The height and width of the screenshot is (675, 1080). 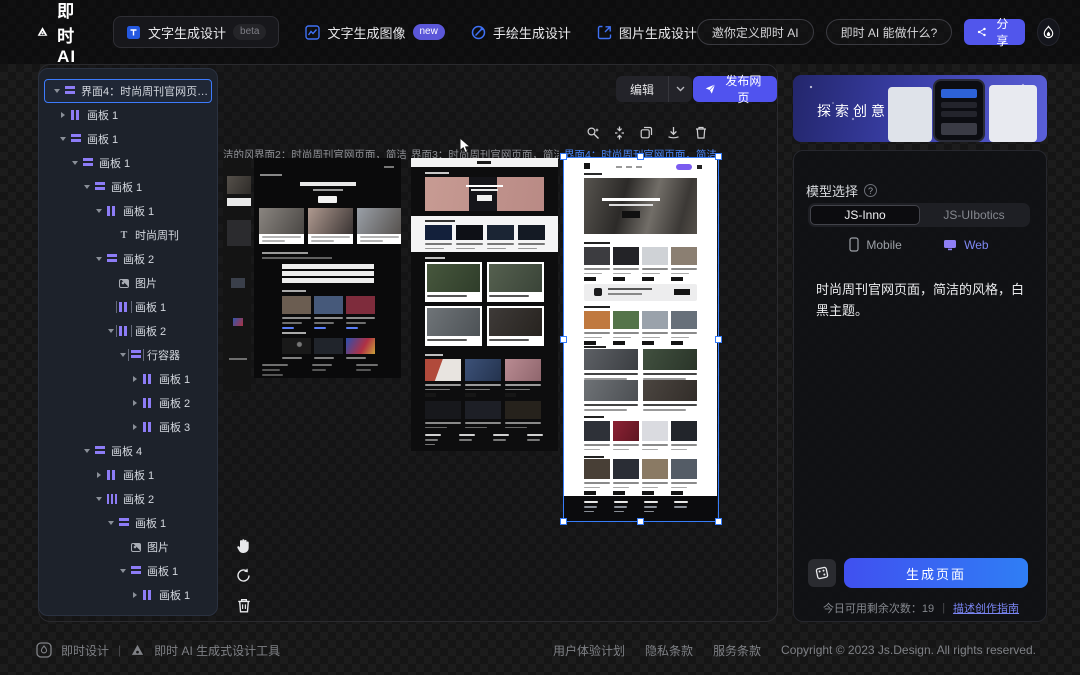 What do you see at coordinates (640, 156) in the screenshot?
I see `selection-handle-n` at bounding box center [640, 156].